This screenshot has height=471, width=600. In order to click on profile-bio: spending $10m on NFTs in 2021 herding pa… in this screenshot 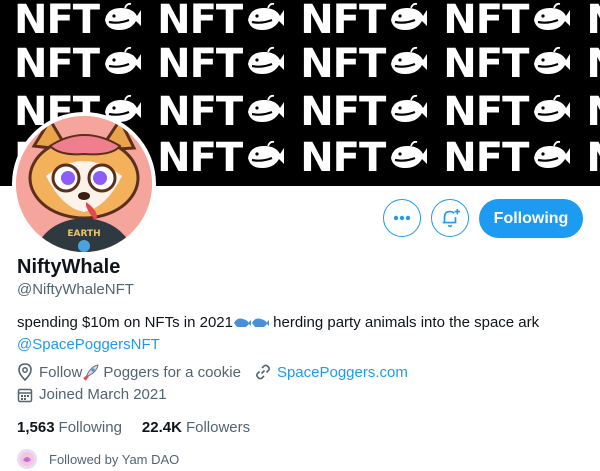, I will do `click(304, 334)`.